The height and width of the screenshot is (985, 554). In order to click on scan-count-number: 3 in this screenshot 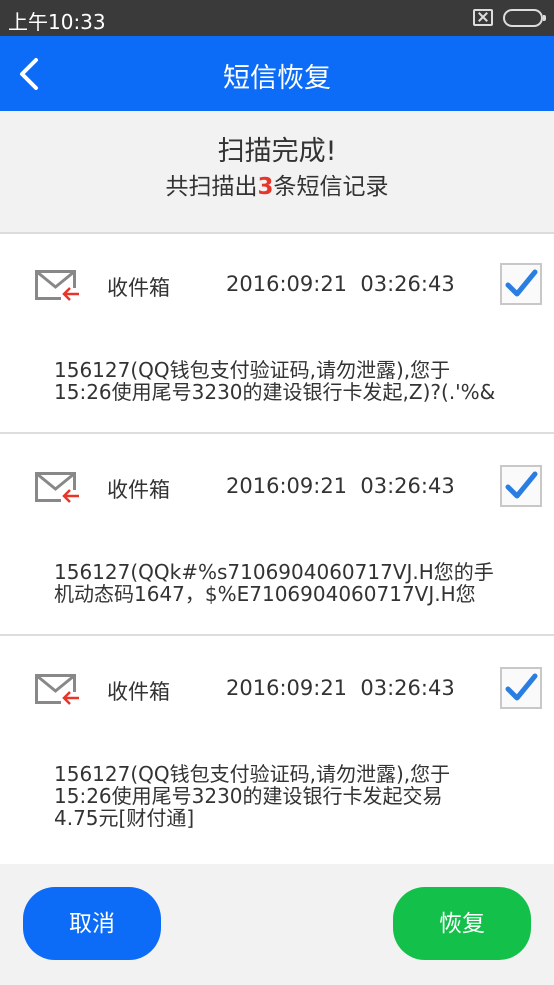, I will do `click(265, 187)`.